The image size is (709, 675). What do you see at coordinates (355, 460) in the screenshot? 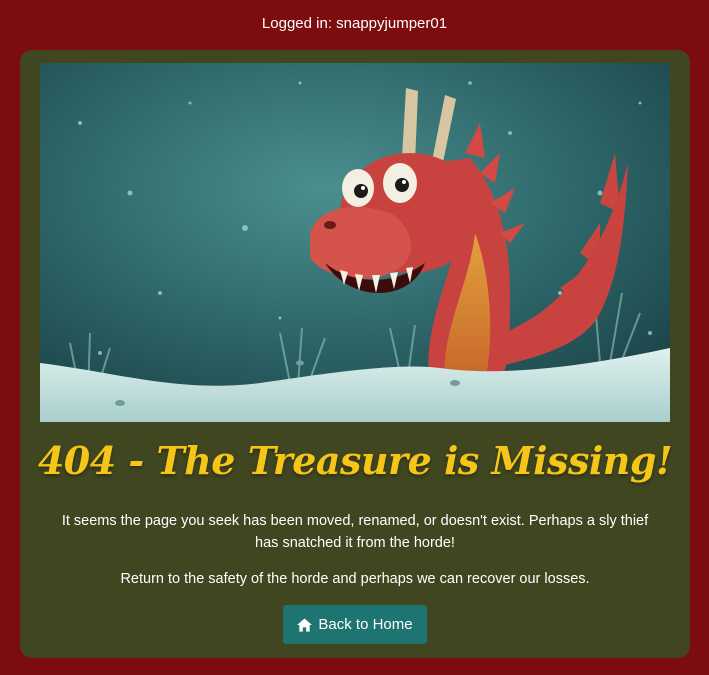
I see `page-title: 404 - The Treasure is Missing!` at bounding box center [355, 460].